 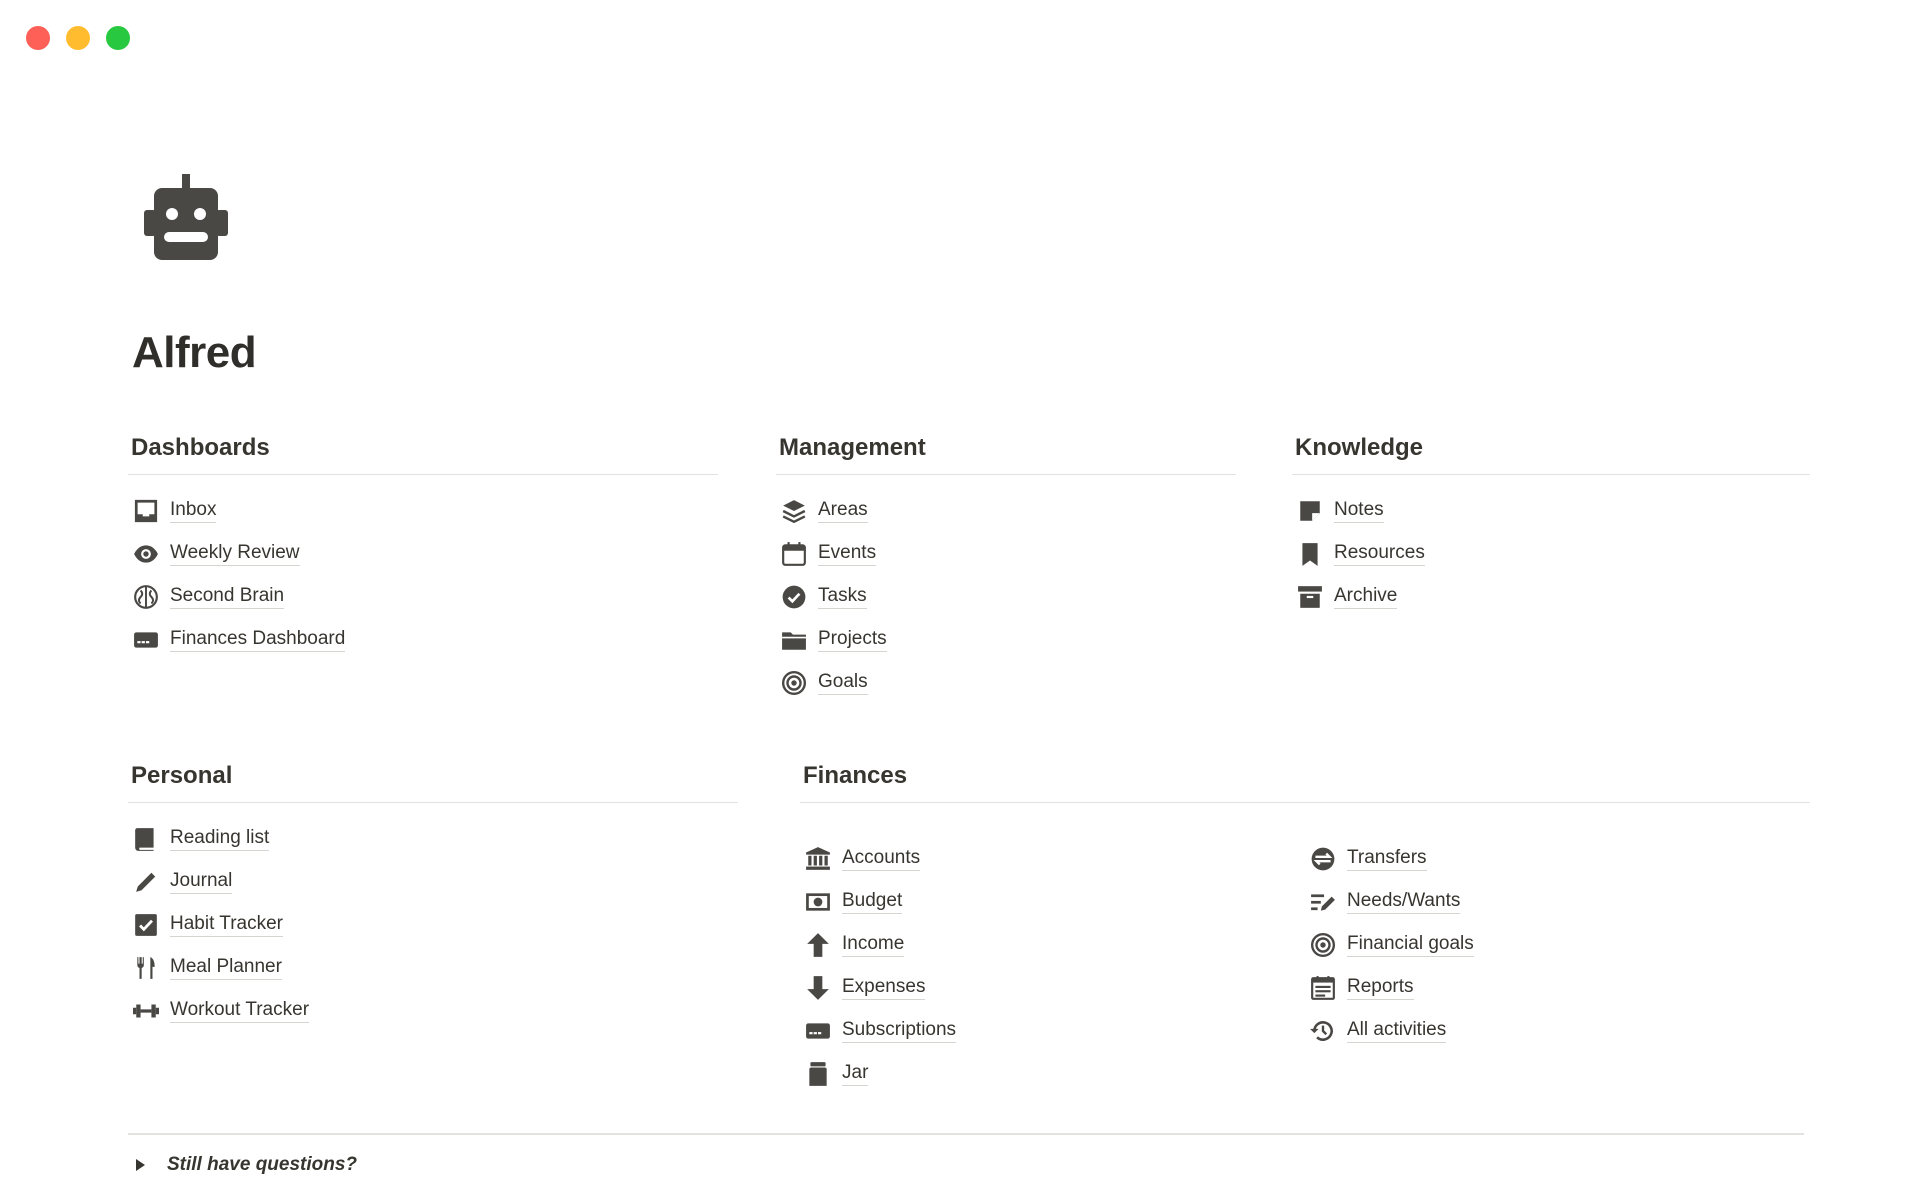 What do you see at coordinates (794, 640) in the screenshot?
I see `folder-icon` at bounding box center [794, 640].